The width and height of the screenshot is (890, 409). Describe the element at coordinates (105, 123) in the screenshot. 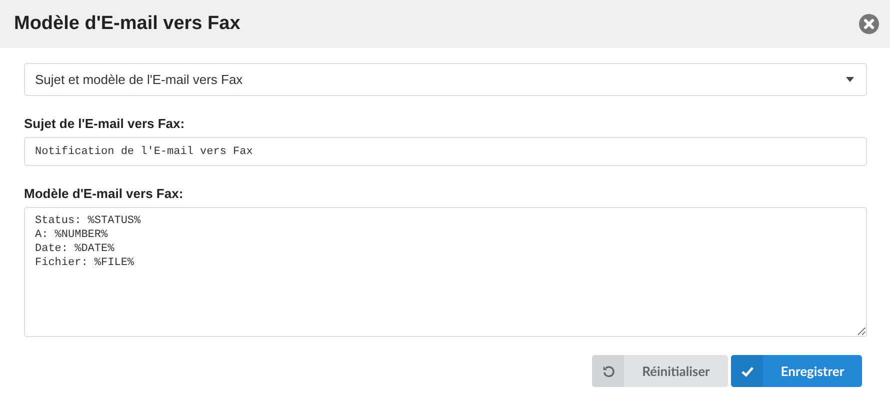

I see `field-label: Sujet de l'E-mail vers Fax:` at that location.